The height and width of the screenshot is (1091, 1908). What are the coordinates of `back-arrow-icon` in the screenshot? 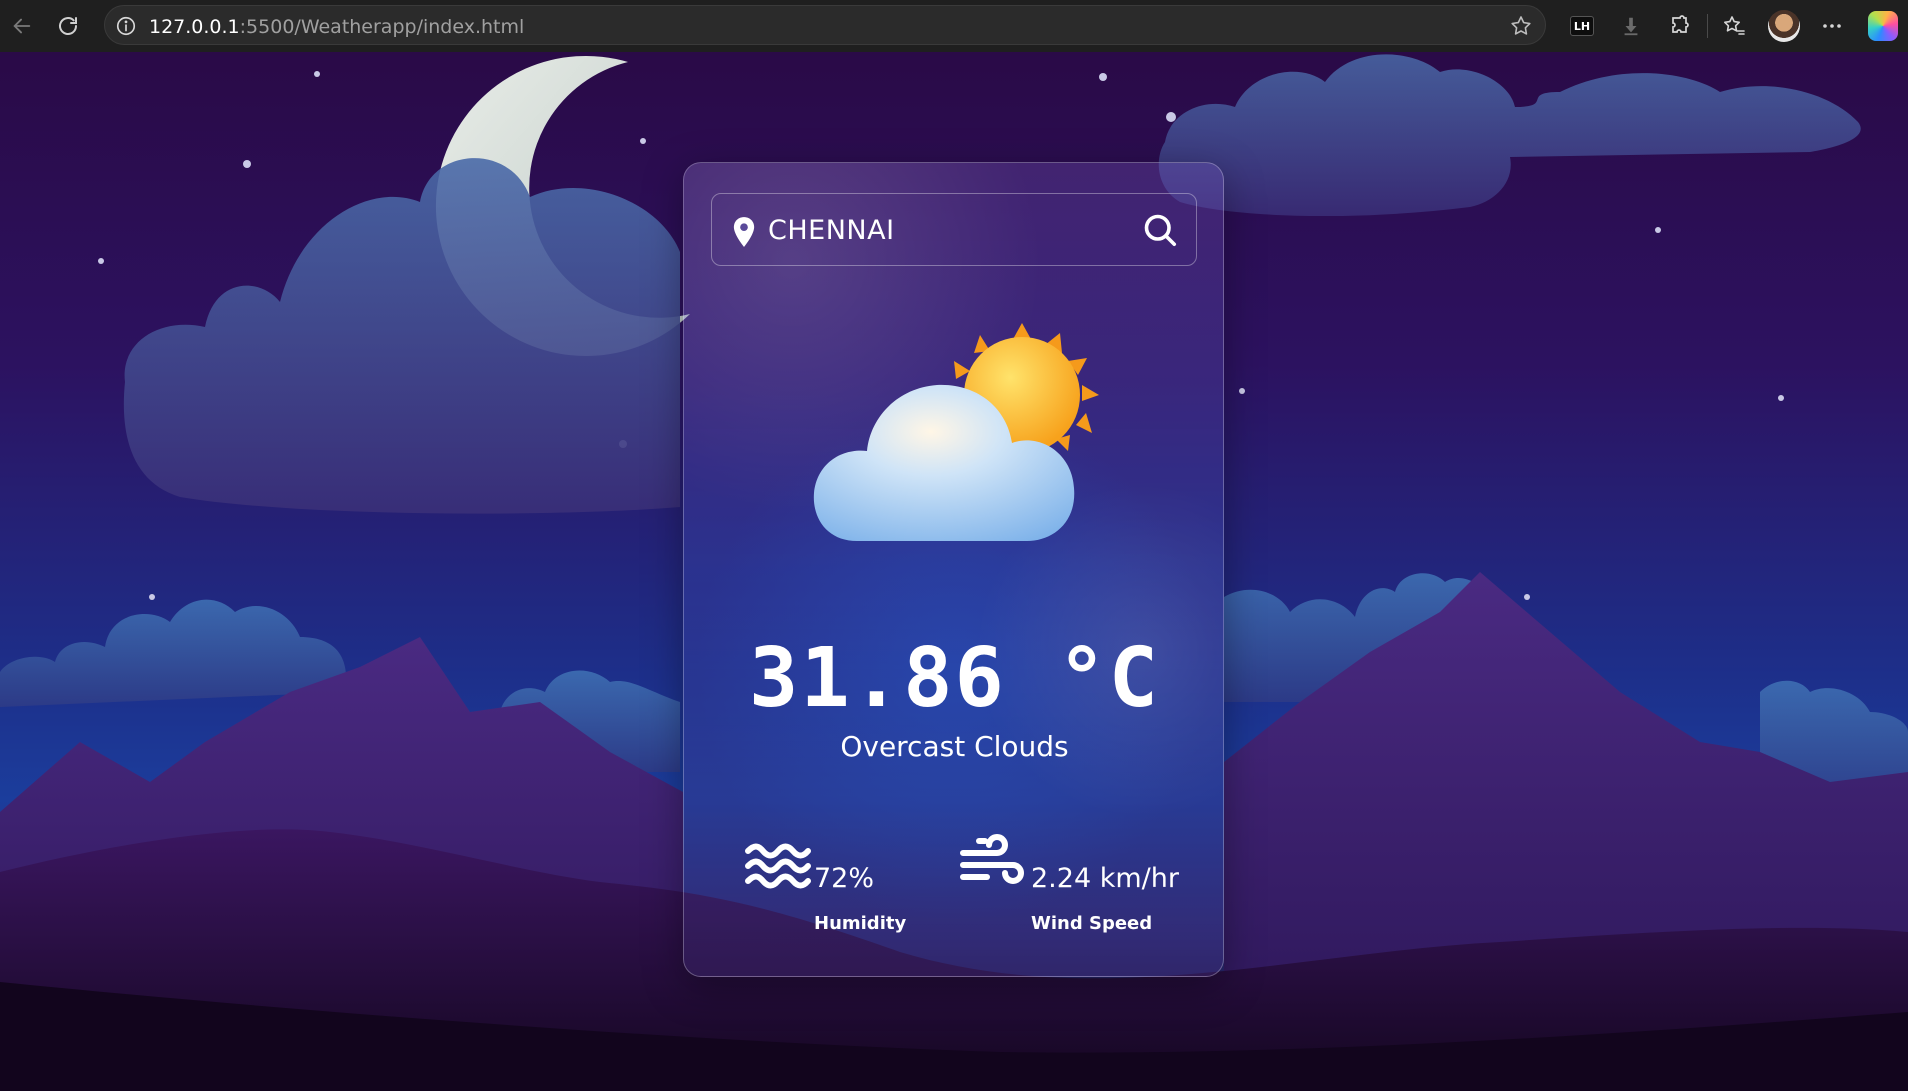 It's located at (22, 26).